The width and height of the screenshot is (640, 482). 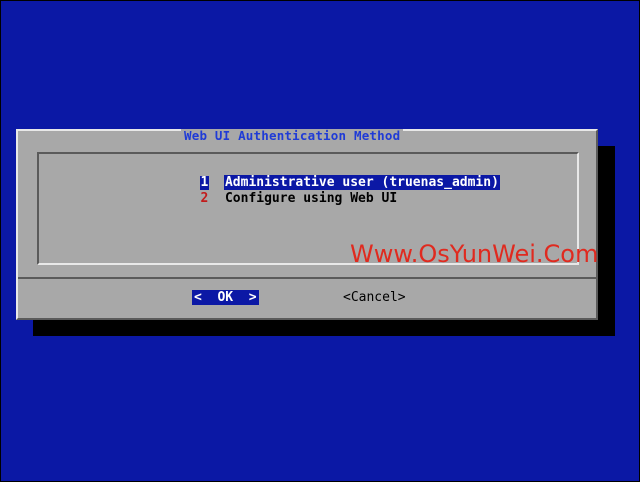 I want to click on dialog-title: Web UI Authentication Method, so click(x=292, y=136).